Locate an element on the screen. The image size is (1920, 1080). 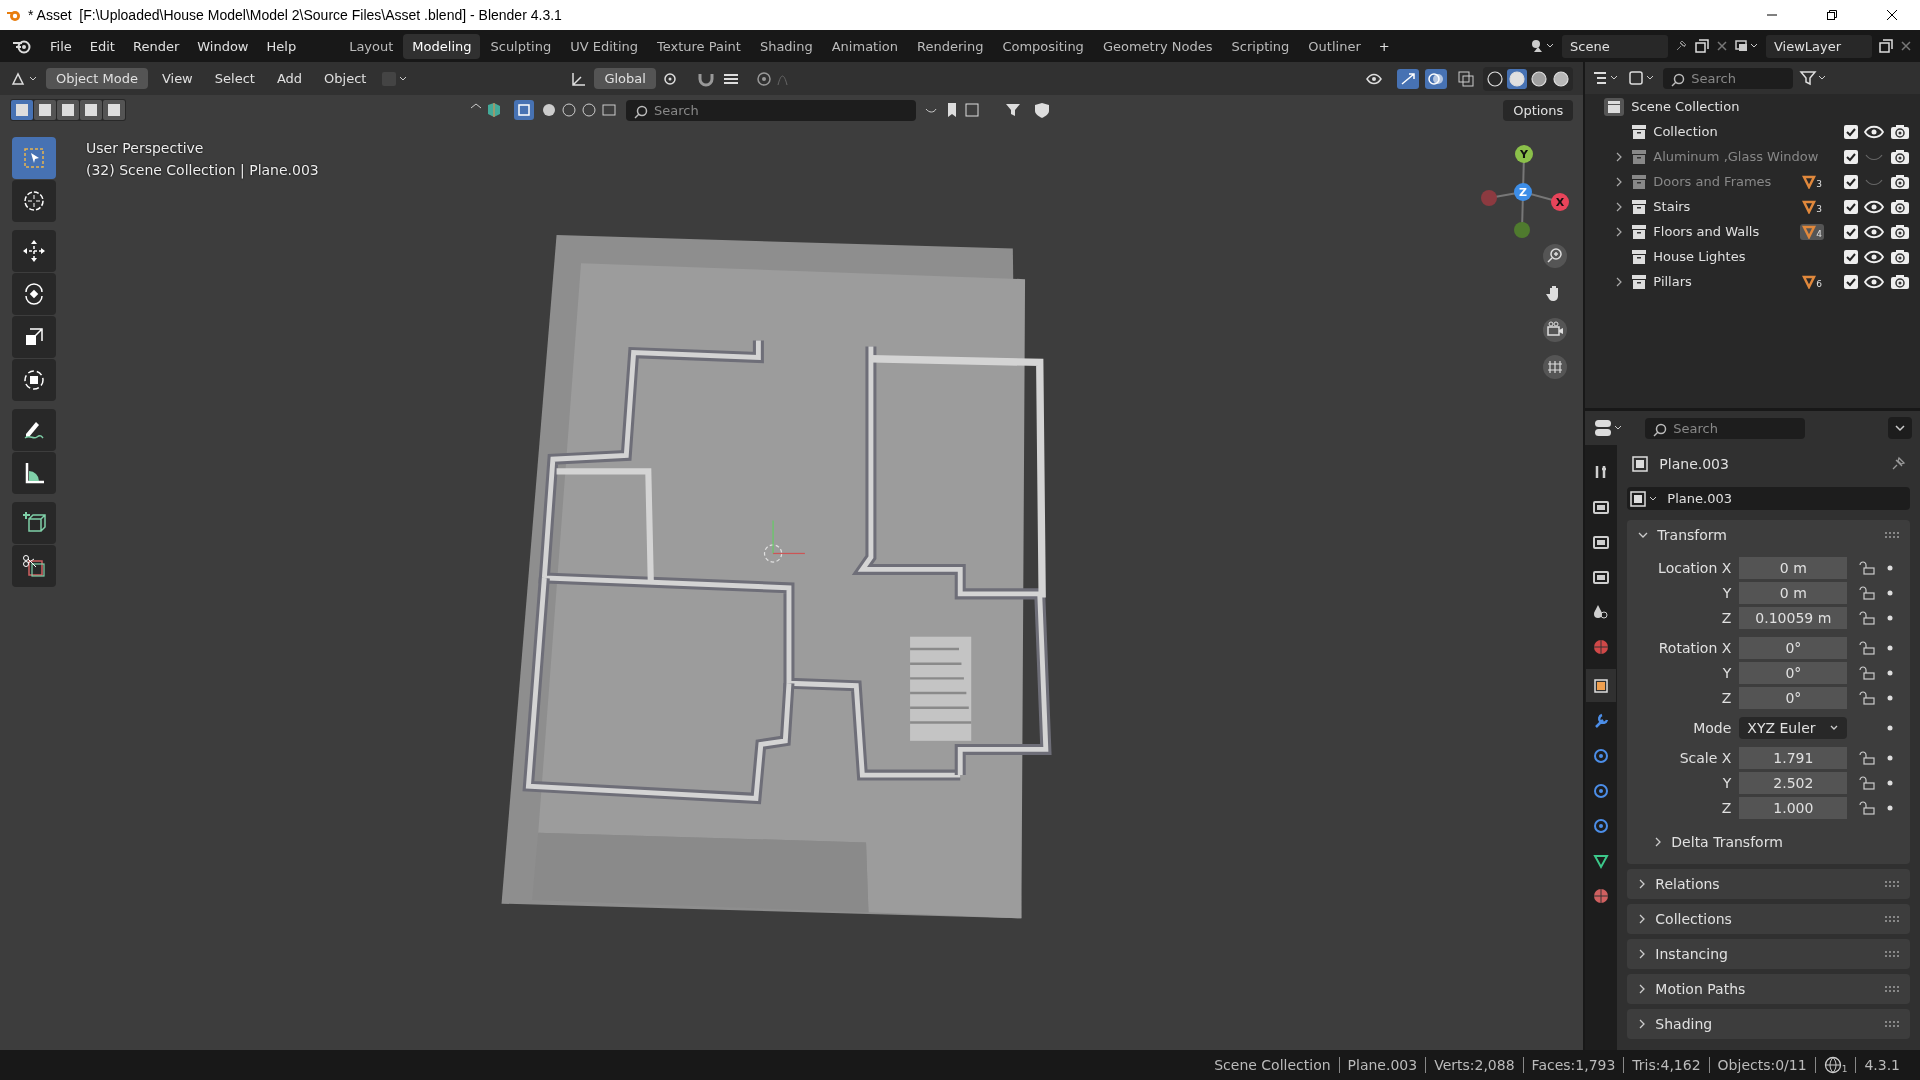
add-workspace-button: + is located at coordinates (1384, 46).